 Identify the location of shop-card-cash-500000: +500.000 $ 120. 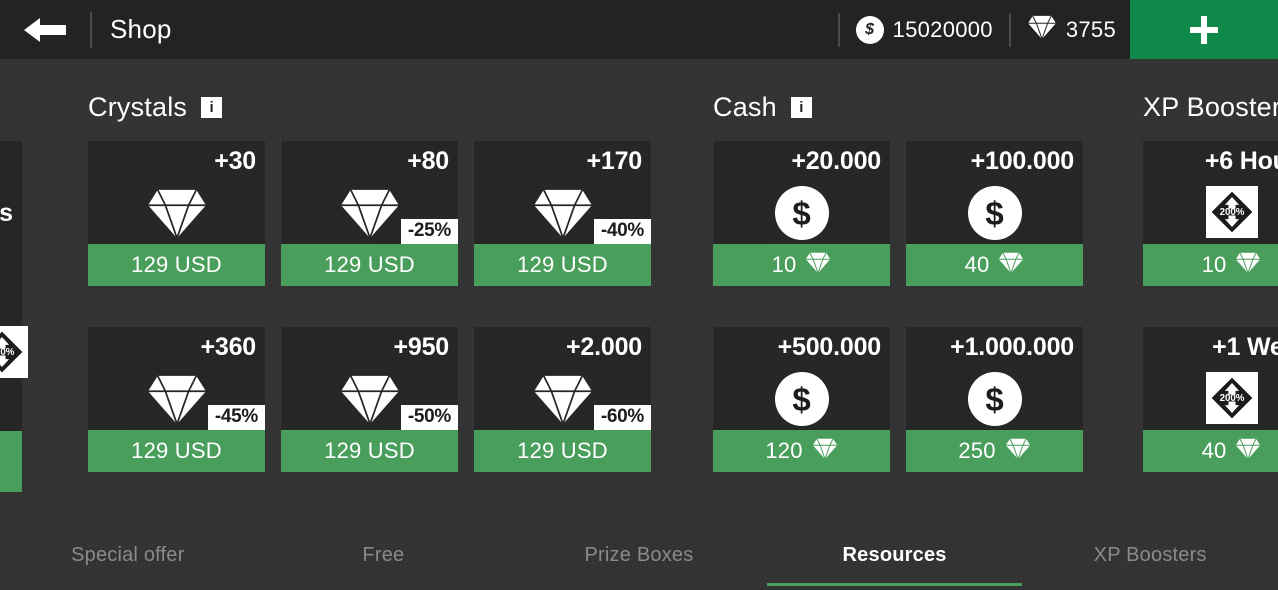
(801, 399).